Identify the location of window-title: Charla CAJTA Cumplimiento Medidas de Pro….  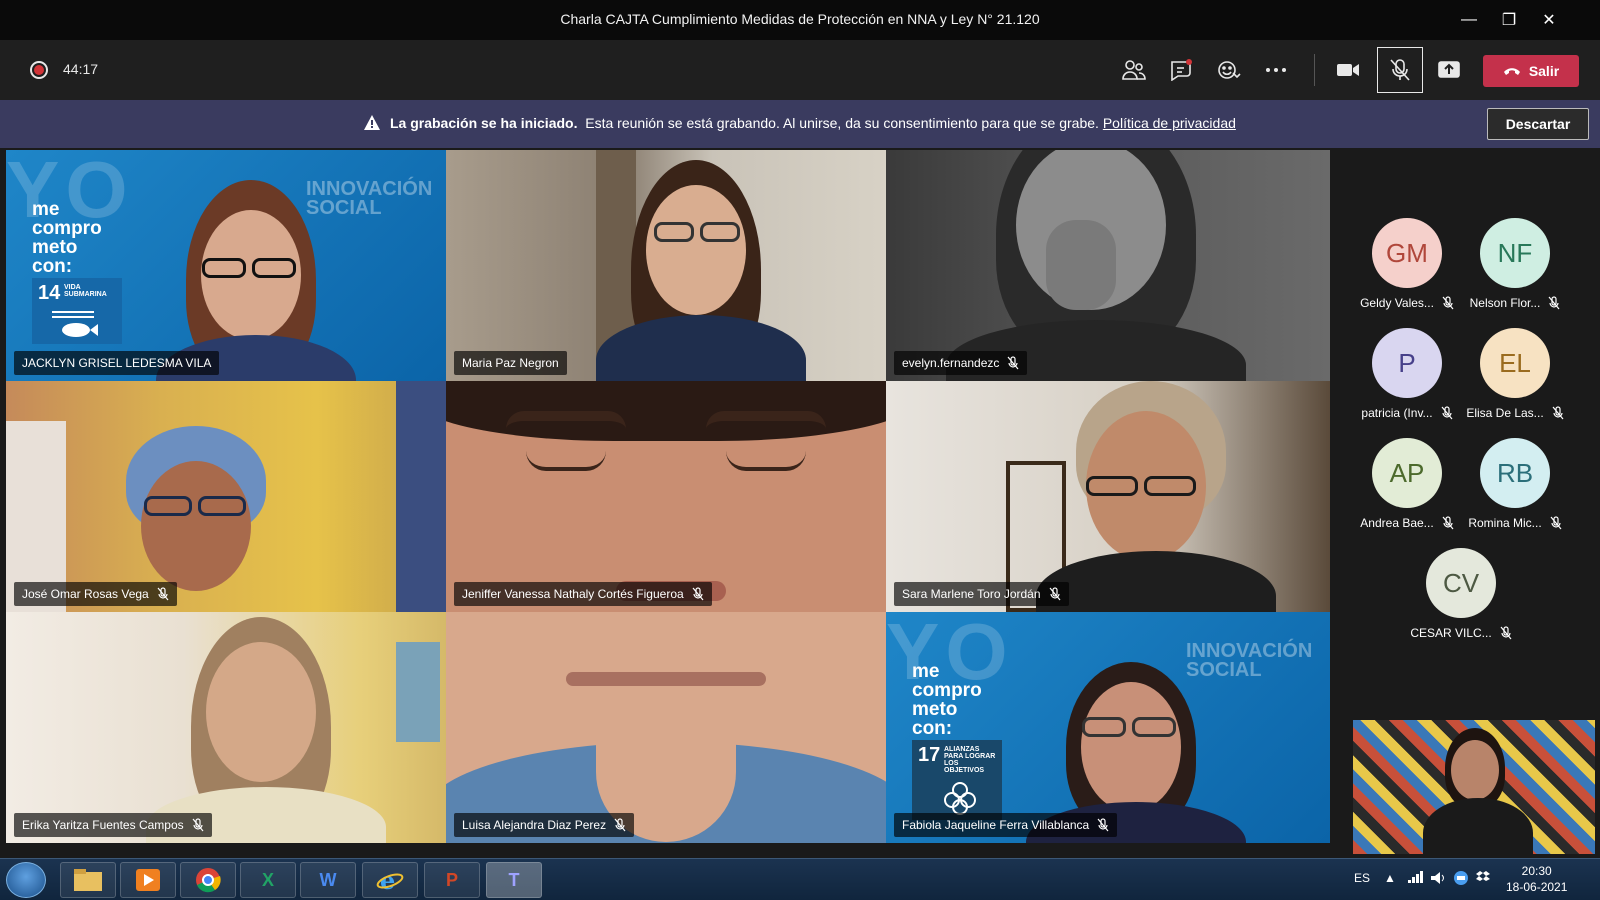
(800, 19).